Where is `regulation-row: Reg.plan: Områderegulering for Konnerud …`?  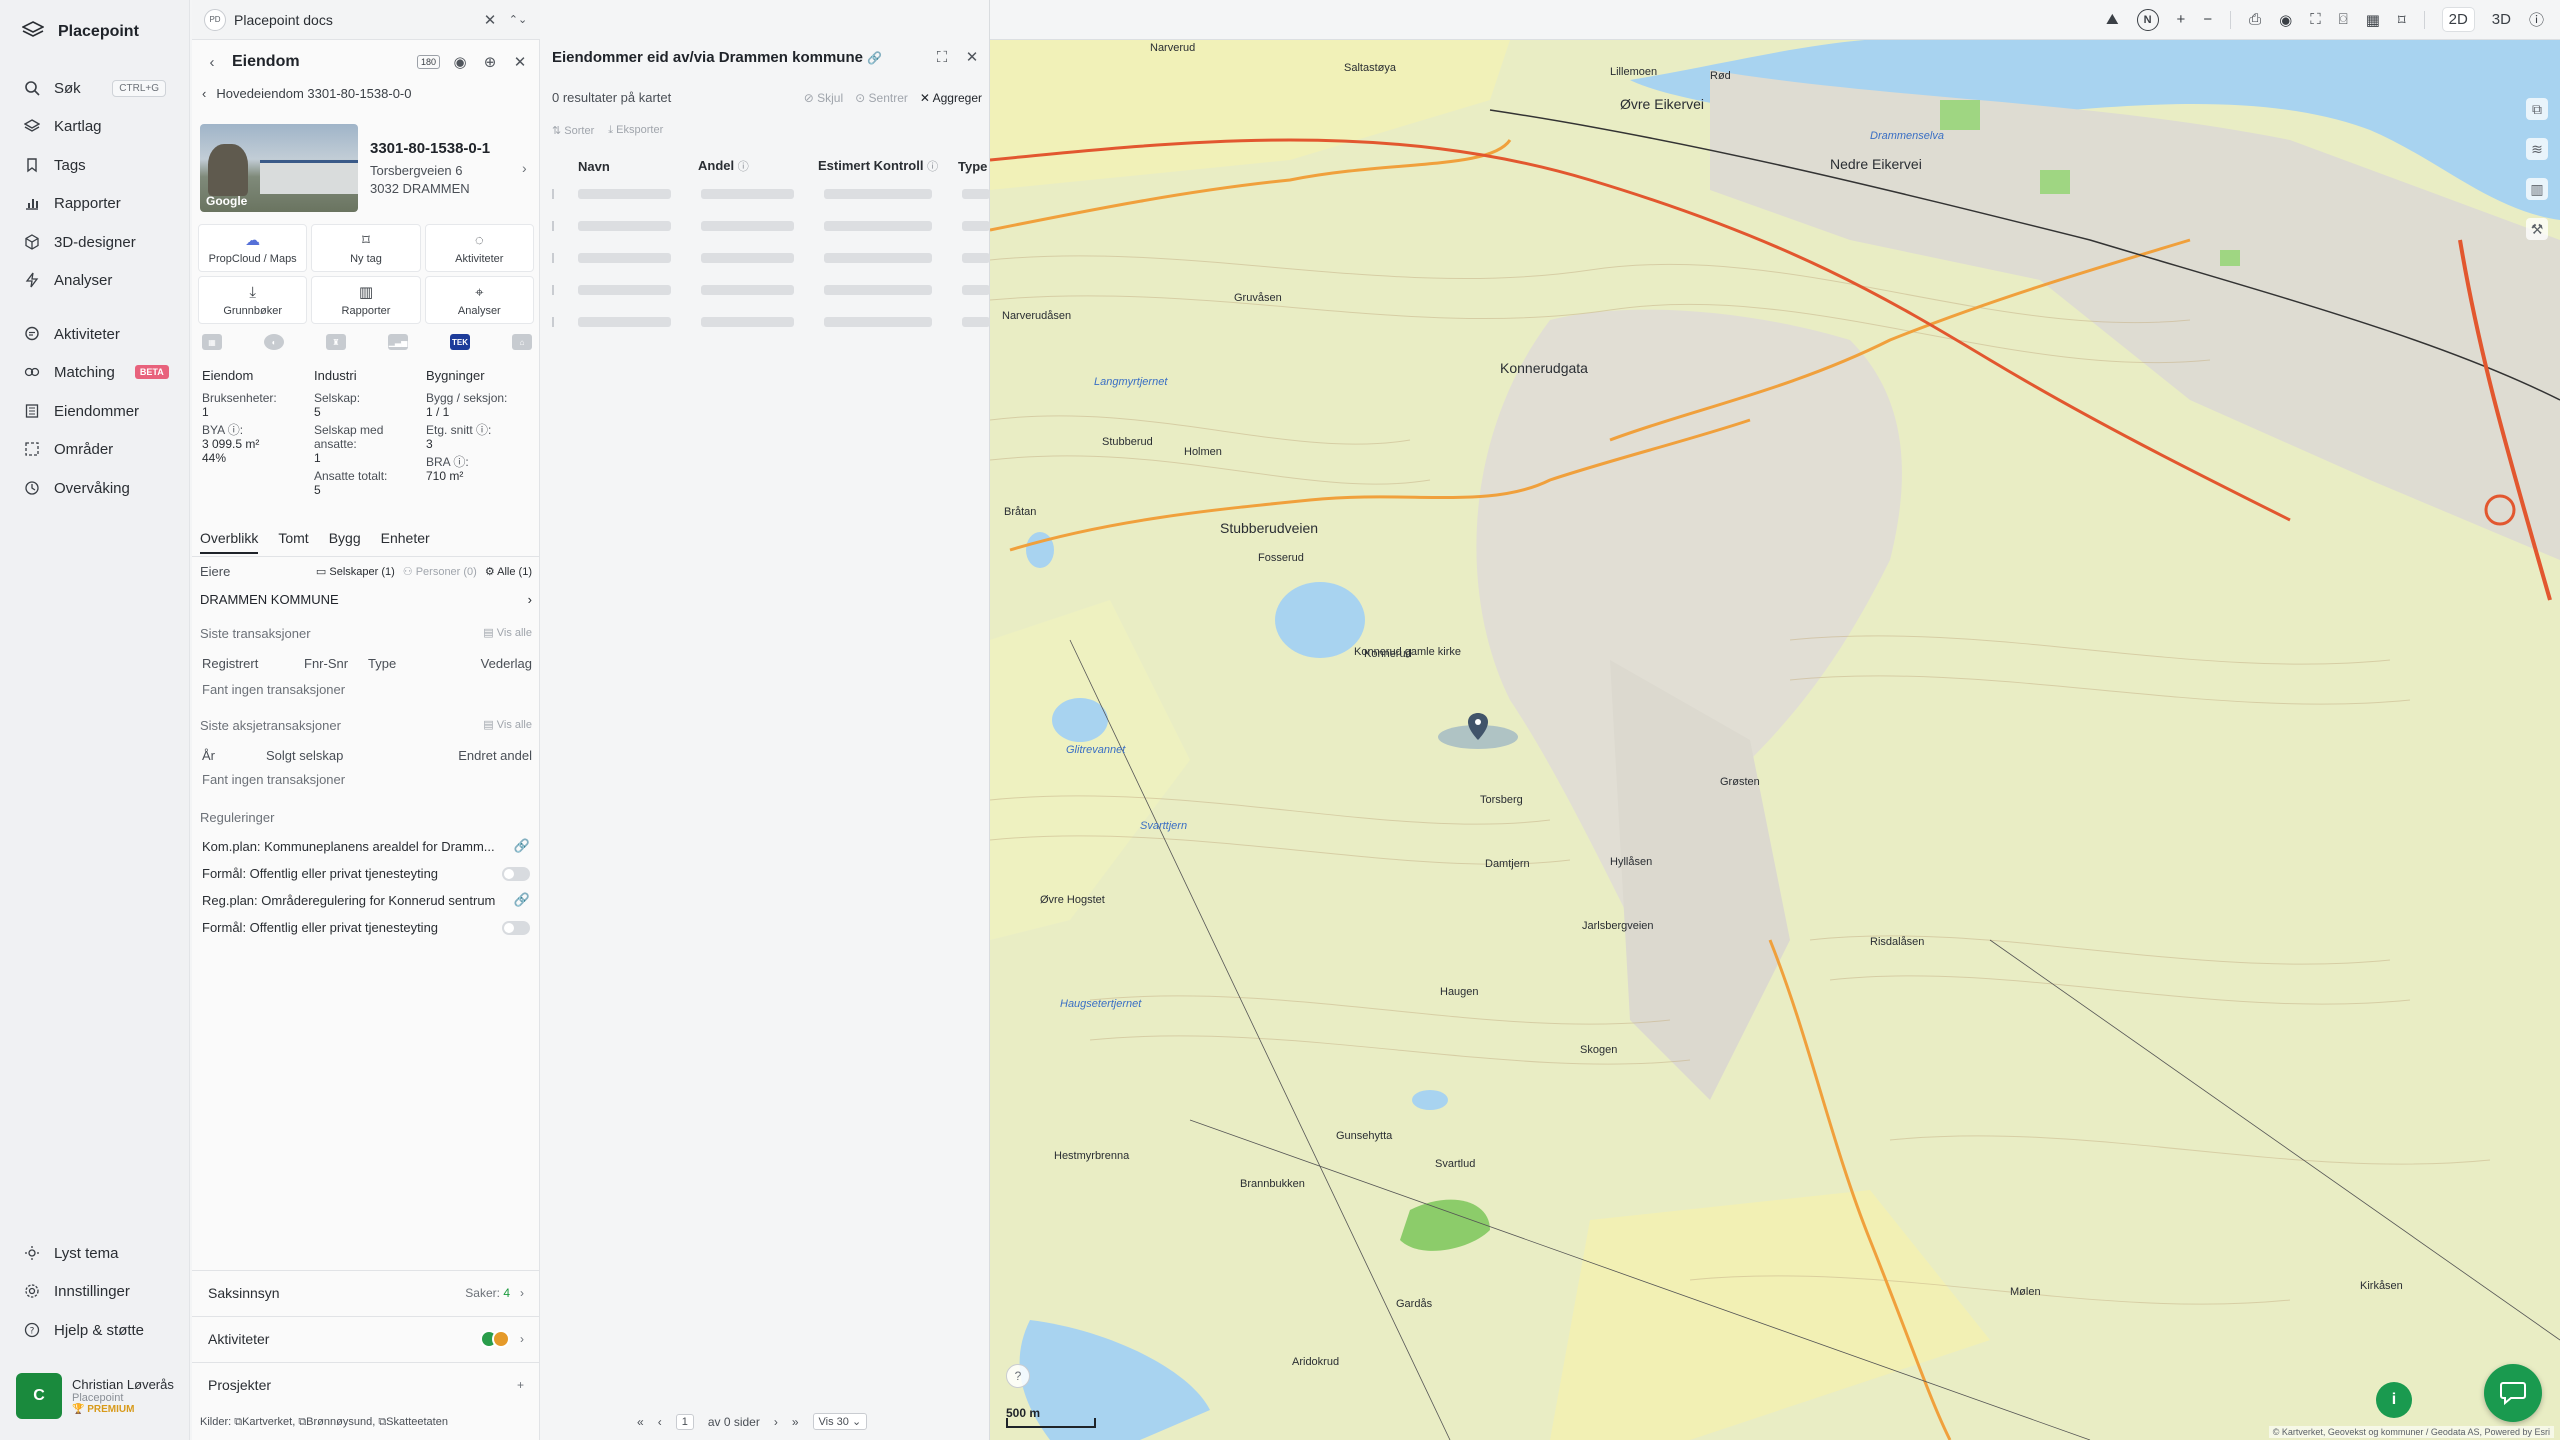
regulation-row: Reg.plan: Områderegulering for Konnerud … is located at coordinates (366, 900).